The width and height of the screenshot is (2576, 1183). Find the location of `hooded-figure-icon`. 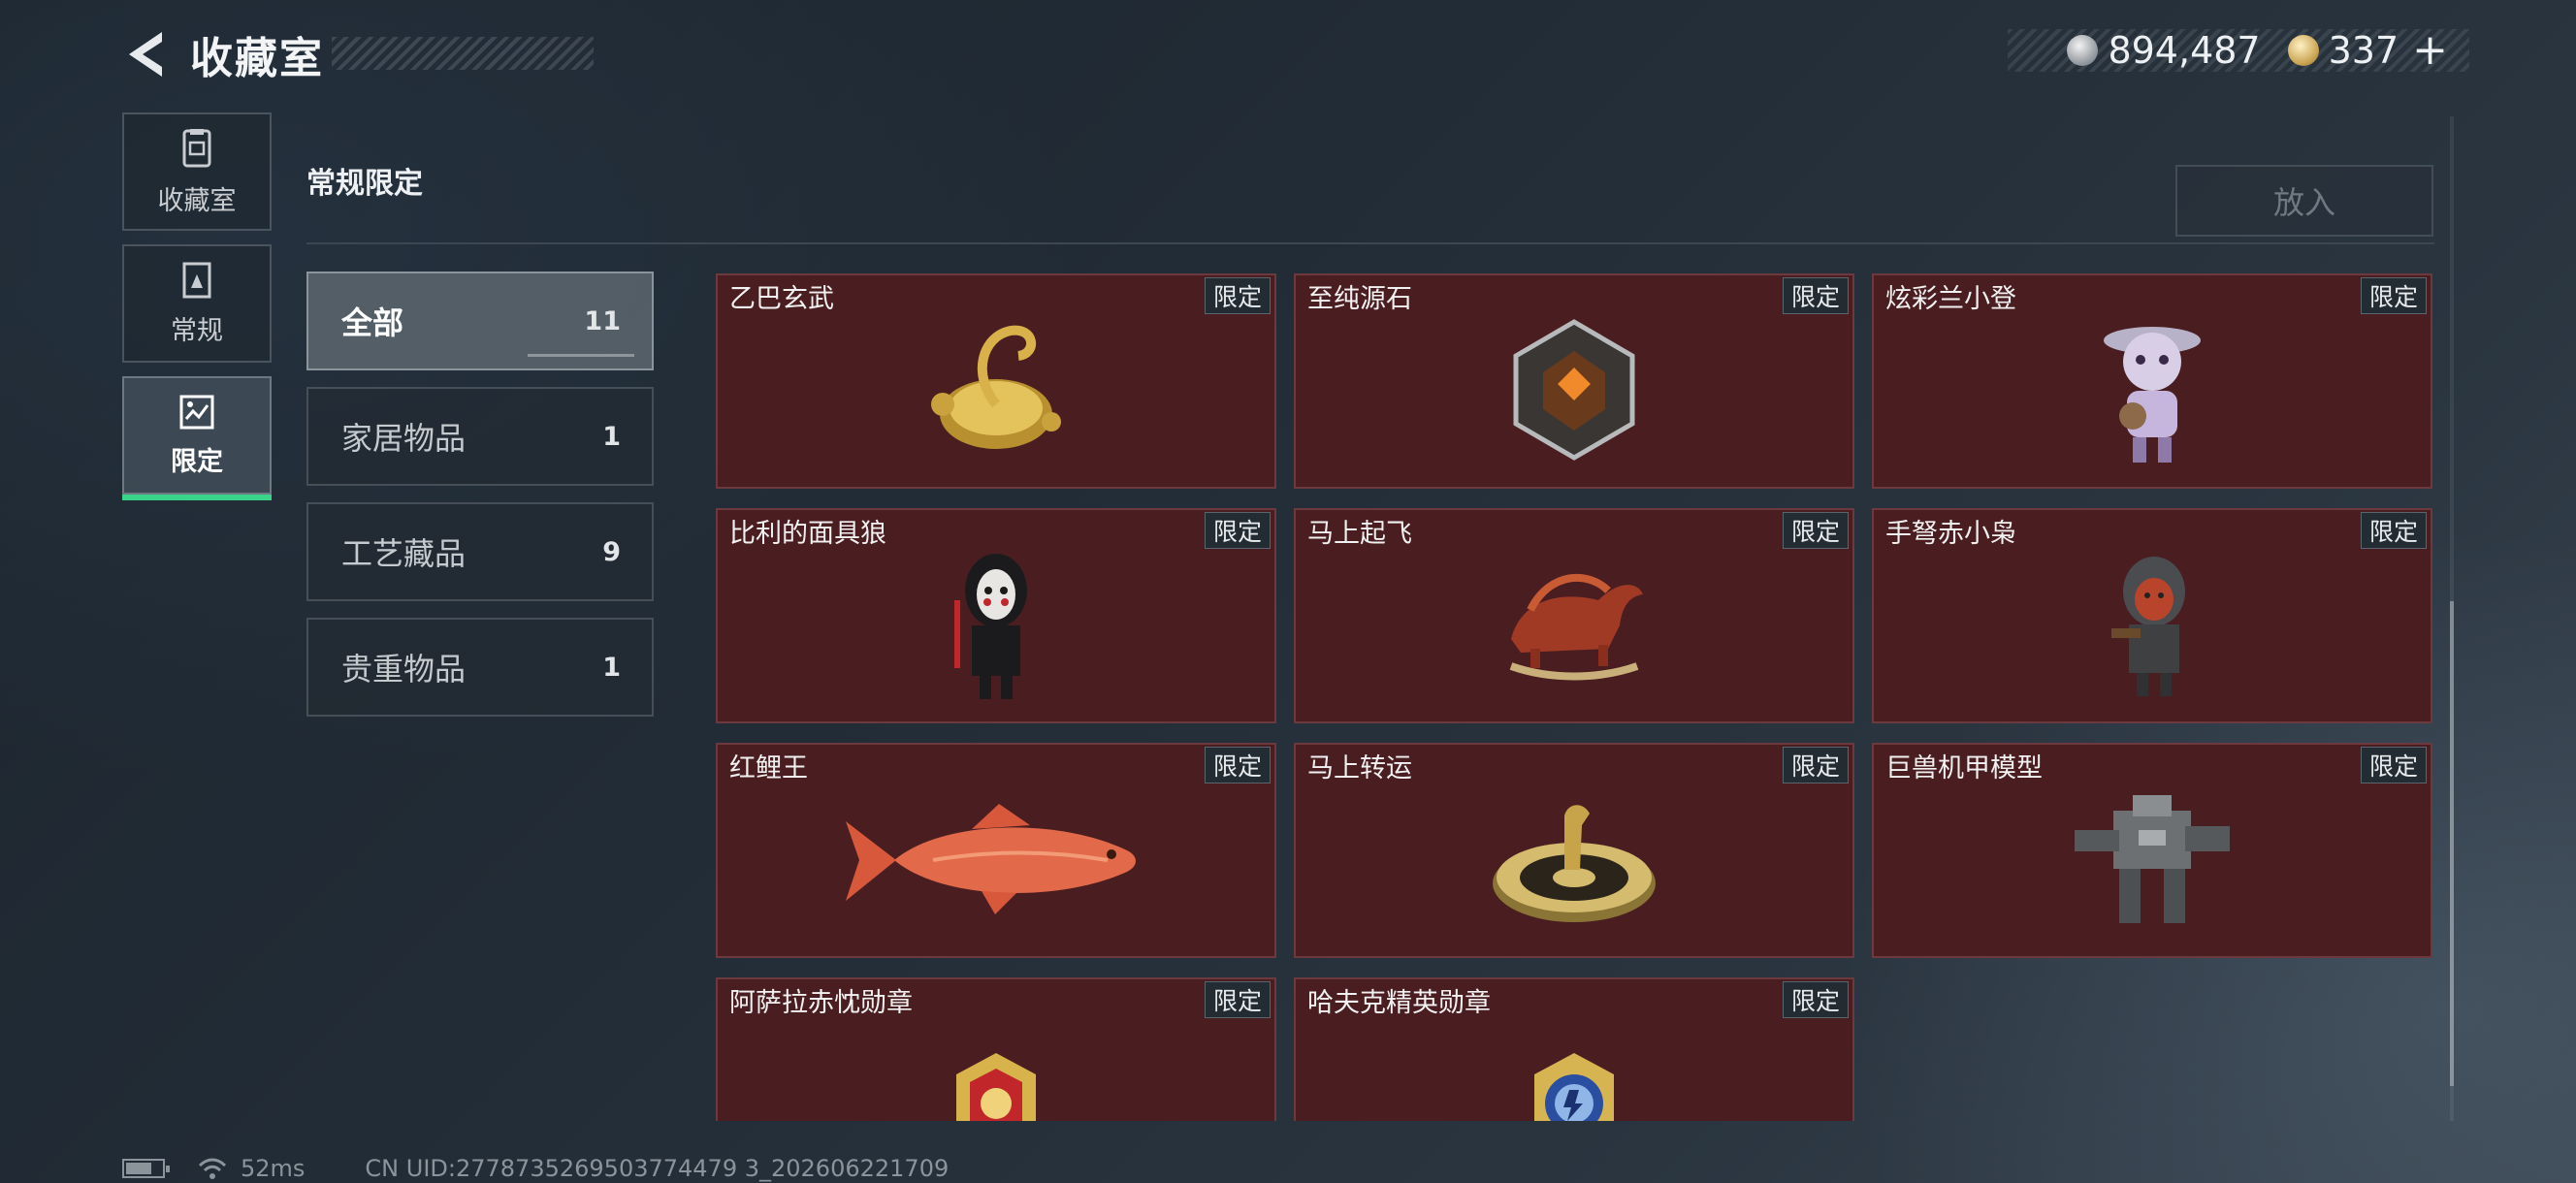

hooded-figure-icon is located at coordinates (2148, 626).